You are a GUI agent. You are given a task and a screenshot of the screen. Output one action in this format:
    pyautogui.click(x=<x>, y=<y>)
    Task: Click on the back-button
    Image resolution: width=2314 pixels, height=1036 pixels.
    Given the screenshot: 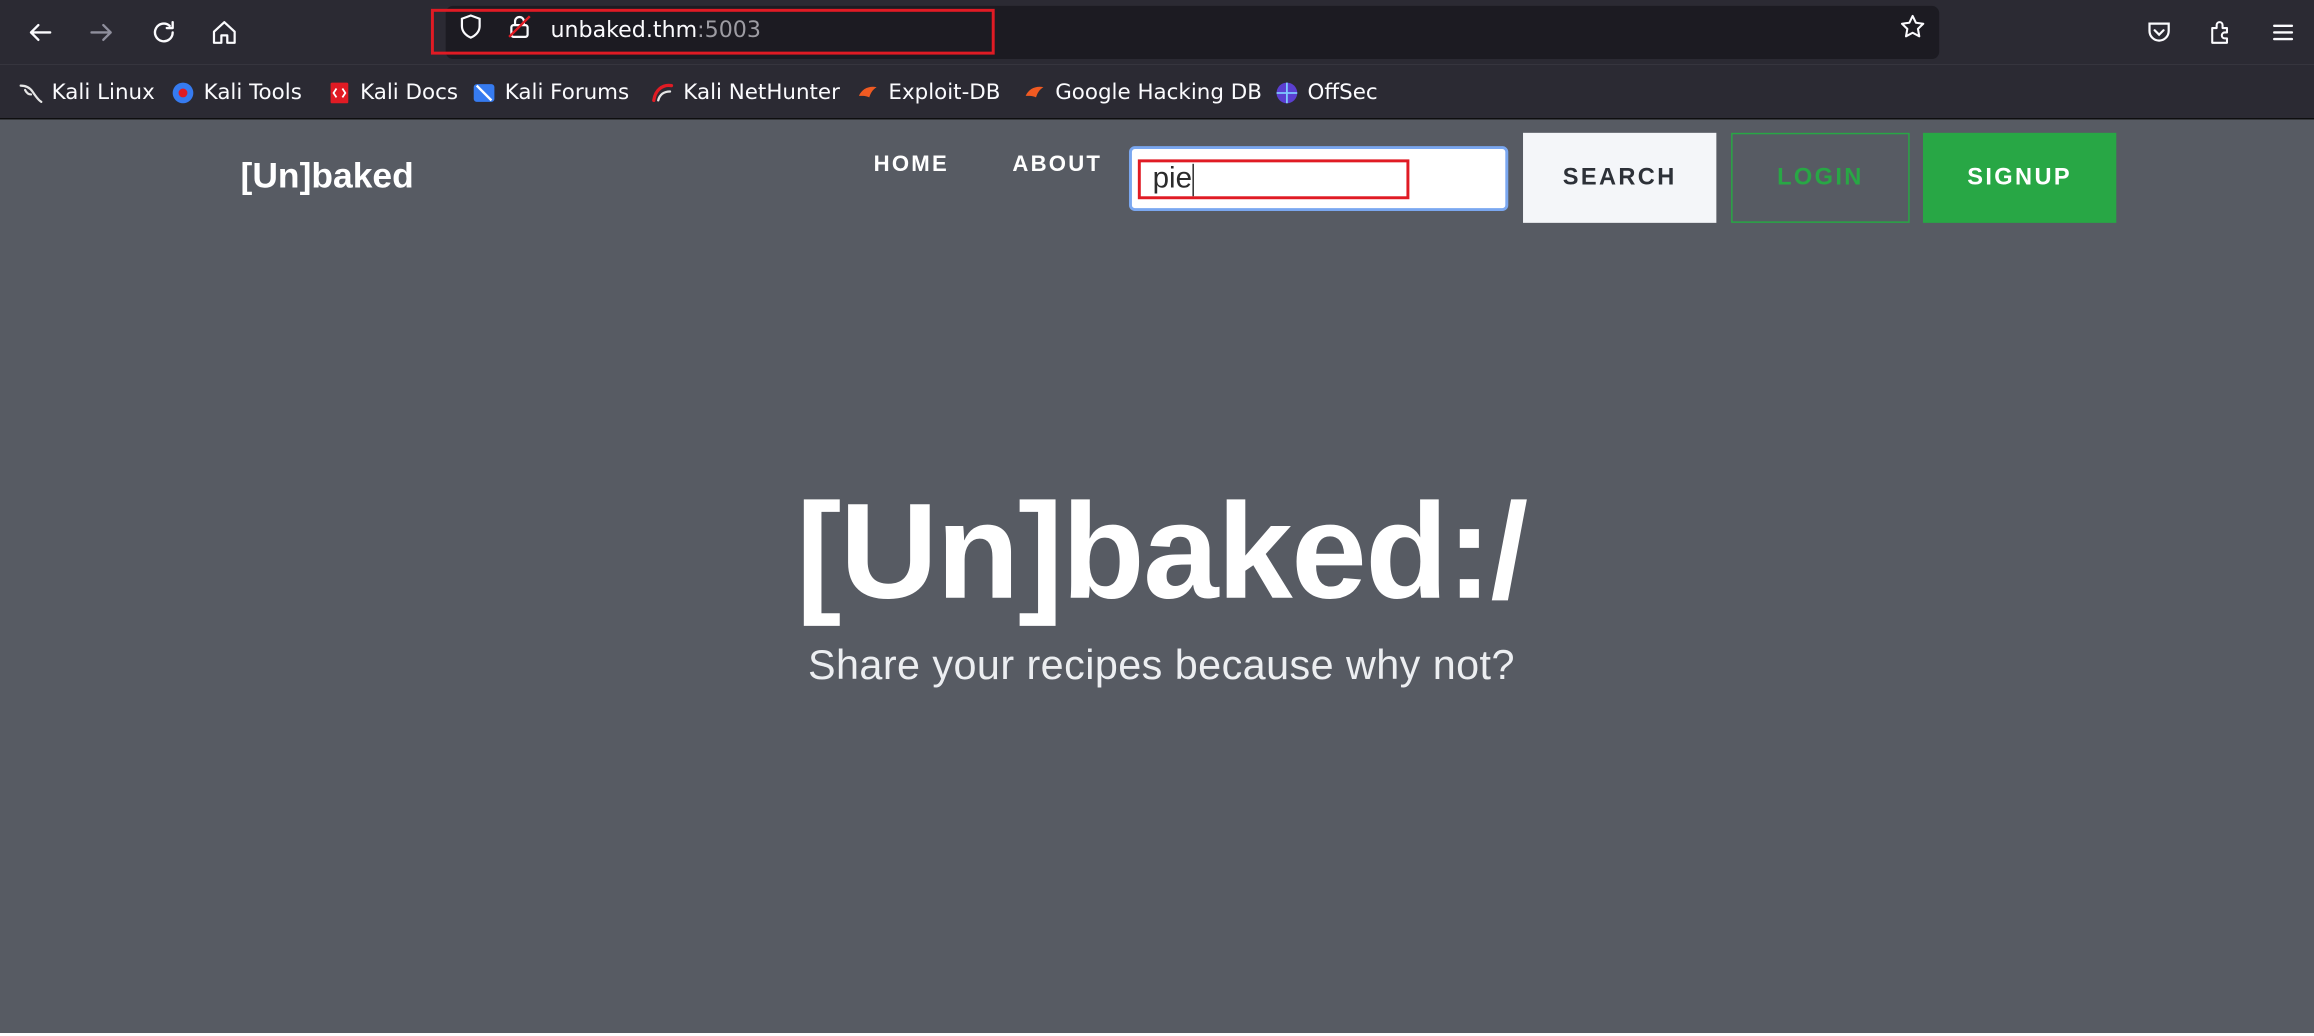 What is the action you would take?
    pyautogui.click(x=40, y=32)
    